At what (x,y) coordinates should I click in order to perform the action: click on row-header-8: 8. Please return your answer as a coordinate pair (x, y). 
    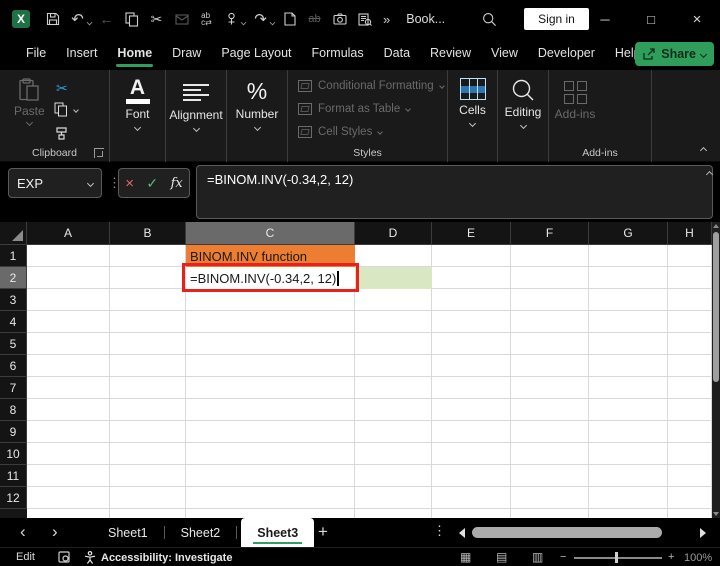
    Looking at the image, I should click on (13, 410).